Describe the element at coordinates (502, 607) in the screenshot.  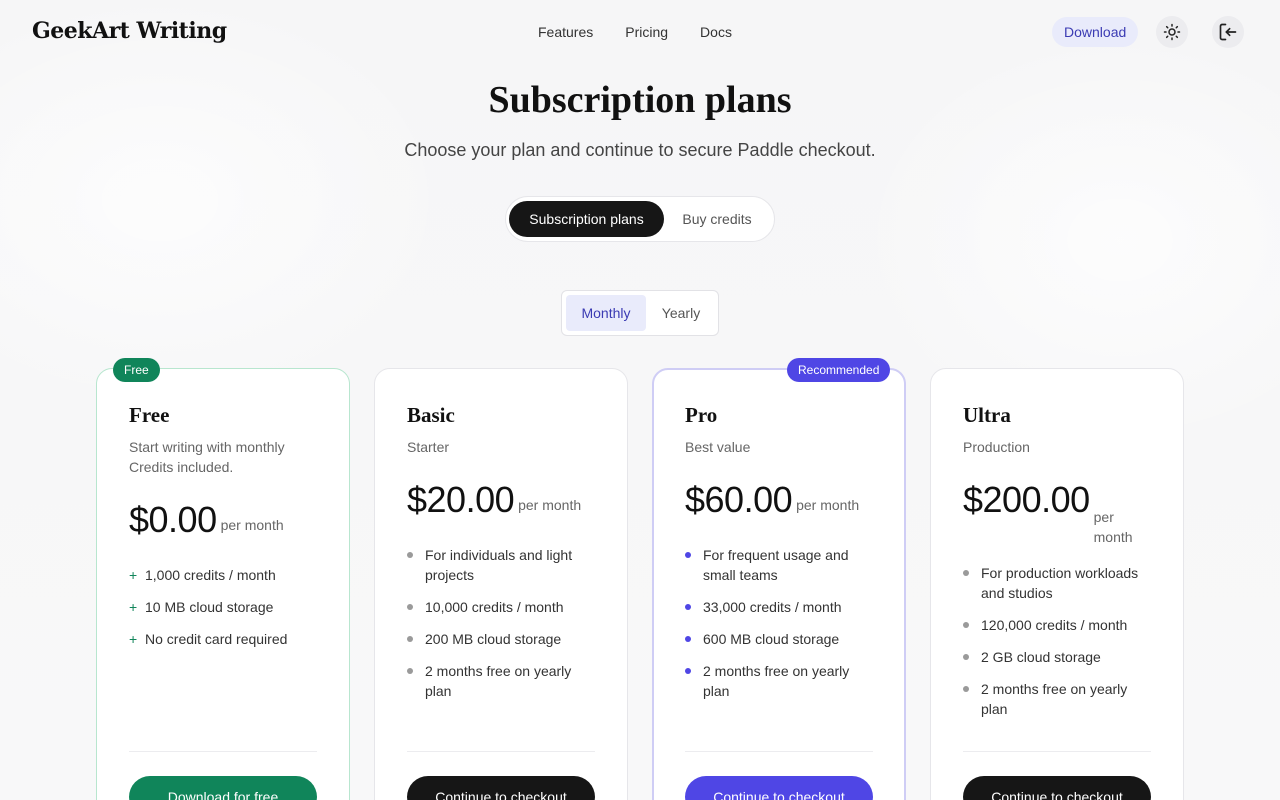
I see `feature-item: 10,000 credits / month` at that location.